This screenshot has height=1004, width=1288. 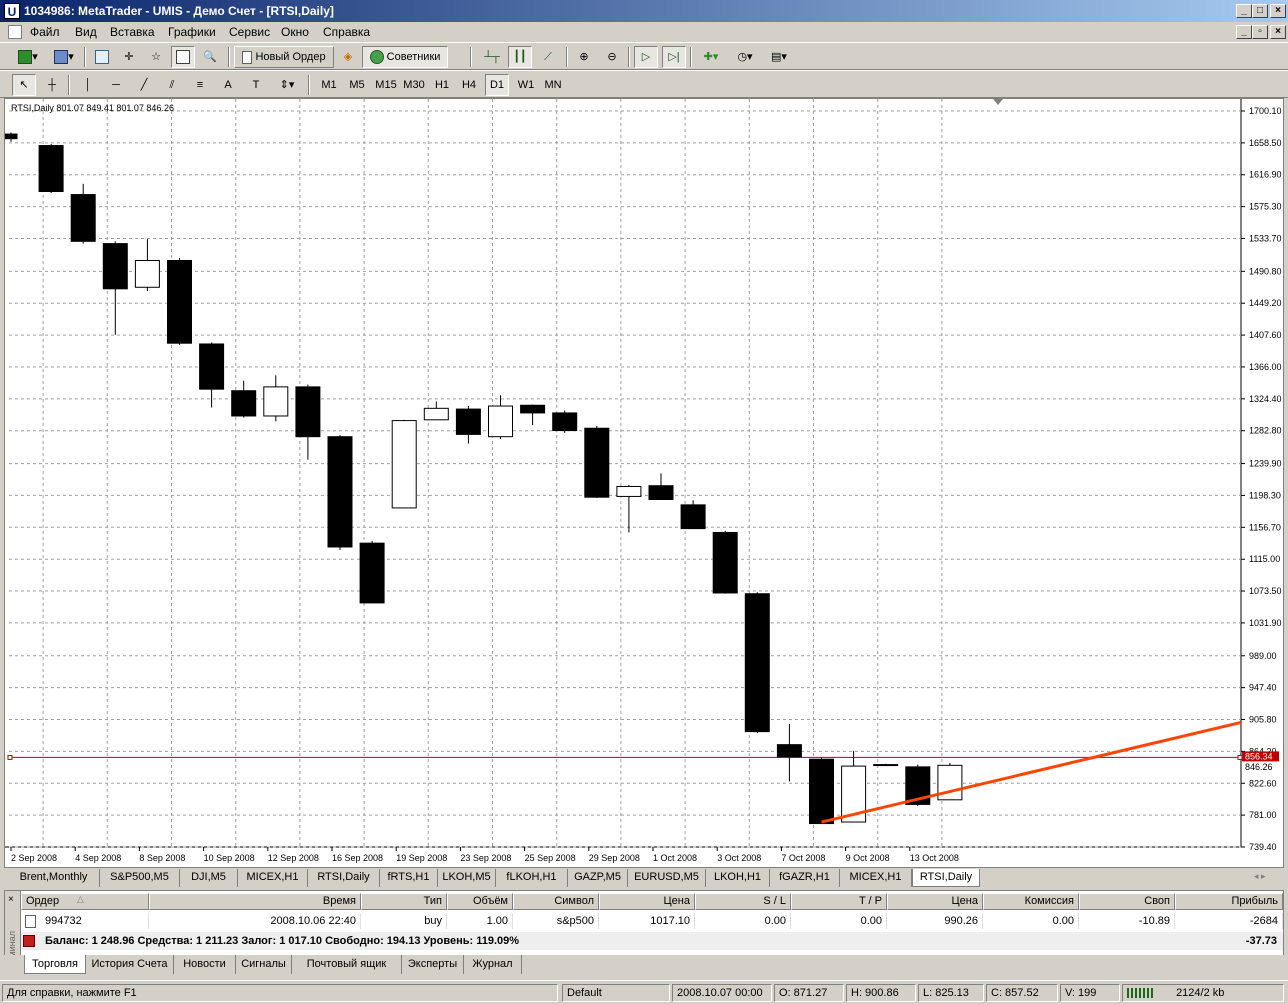 I want to click on column-header: Тип, so click(x=404, y=901).